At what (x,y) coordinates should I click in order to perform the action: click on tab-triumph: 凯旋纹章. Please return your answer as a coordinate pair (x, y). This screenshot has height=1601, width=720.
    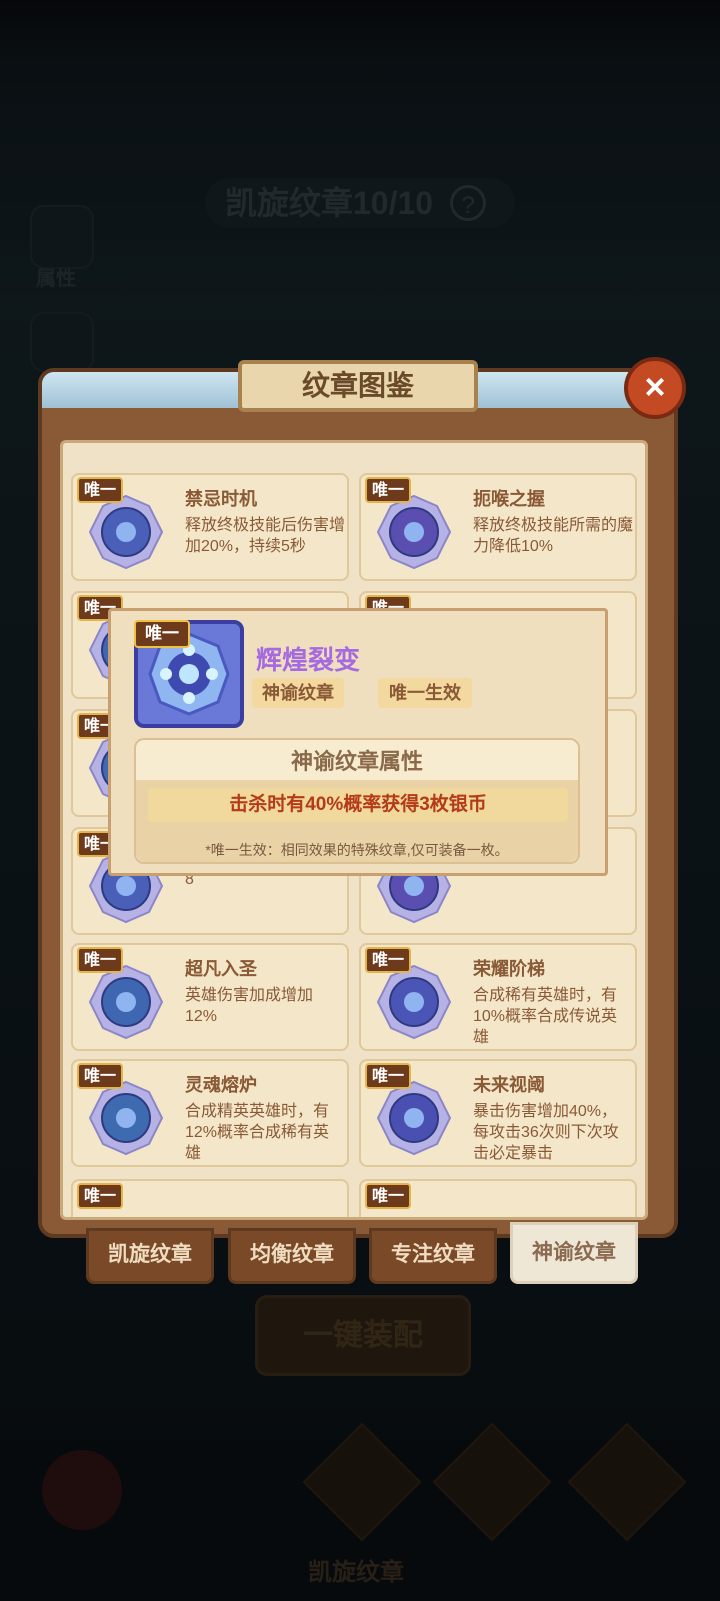
    Looking at the image, I should click on (150, 1256).